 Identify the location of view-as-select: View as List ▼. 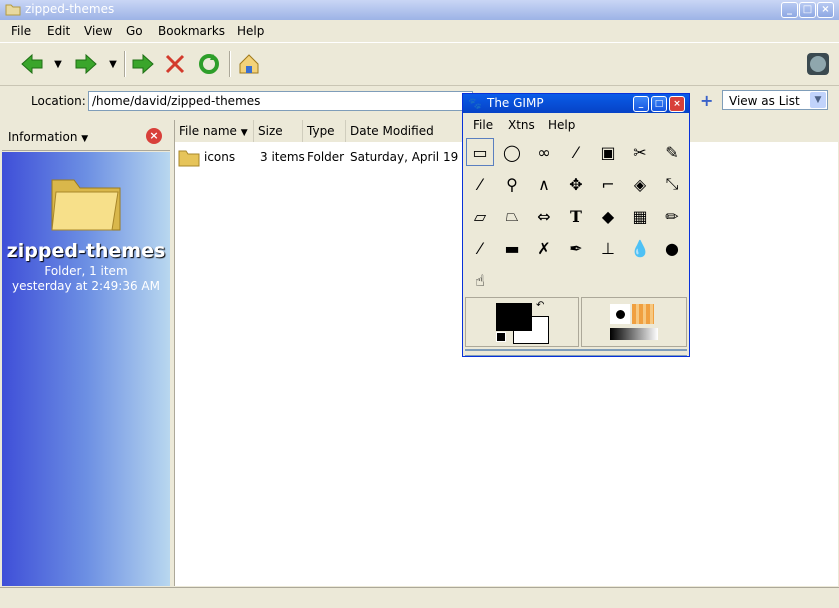
(775, 100).